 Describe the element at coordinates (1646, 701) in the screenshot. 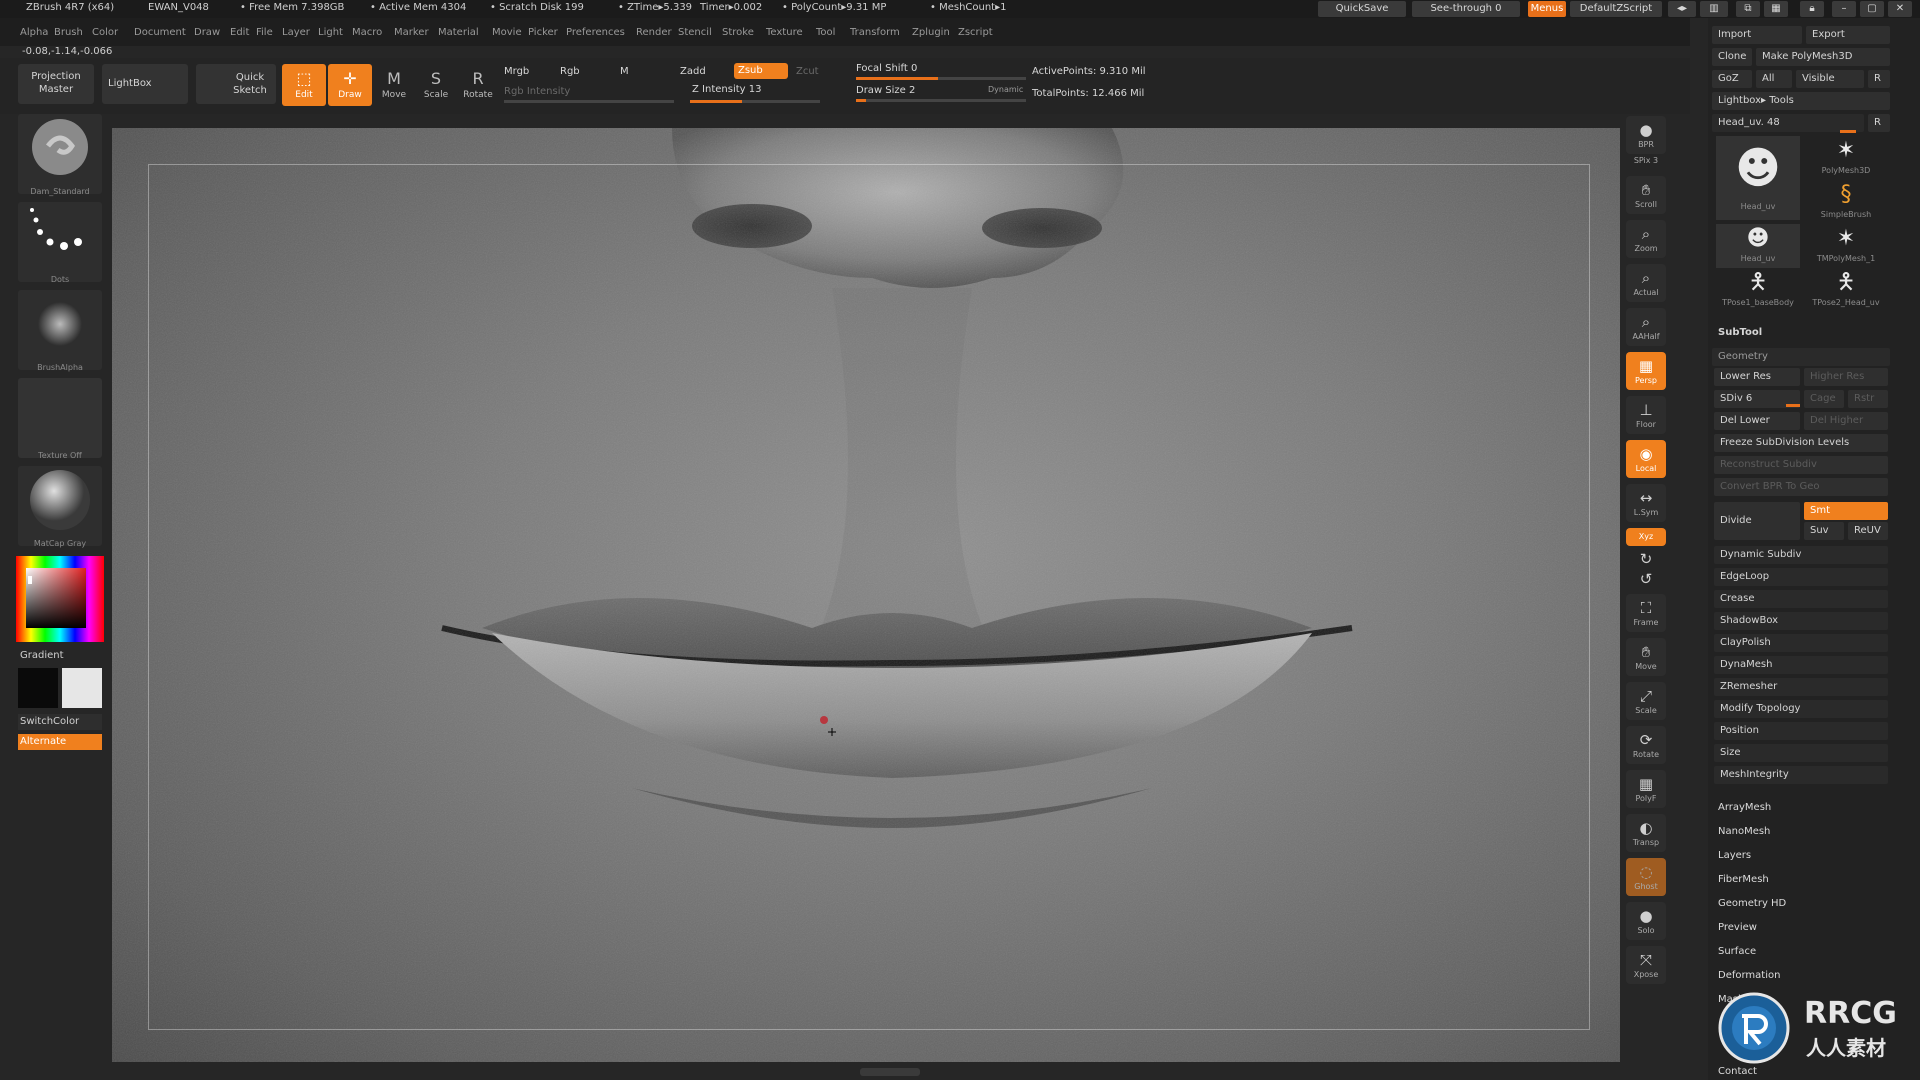

I see `scale-view-button: ⤢ Scale` at that location.